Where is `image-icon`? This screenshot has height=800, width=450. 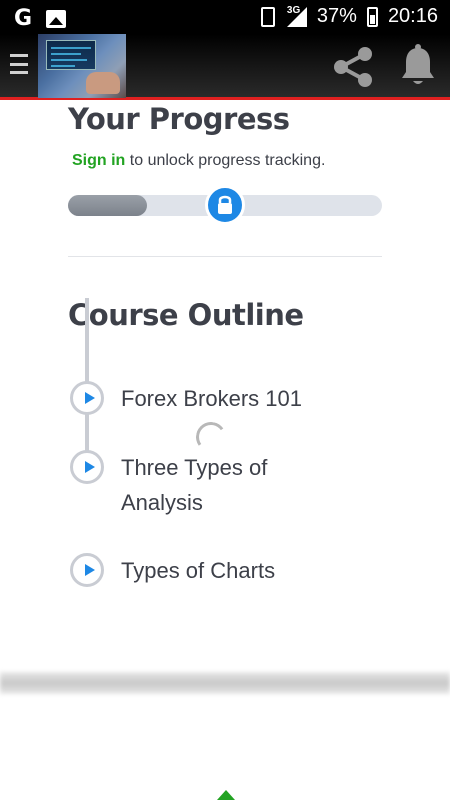 image-icon is located at coordinates (56, 18).